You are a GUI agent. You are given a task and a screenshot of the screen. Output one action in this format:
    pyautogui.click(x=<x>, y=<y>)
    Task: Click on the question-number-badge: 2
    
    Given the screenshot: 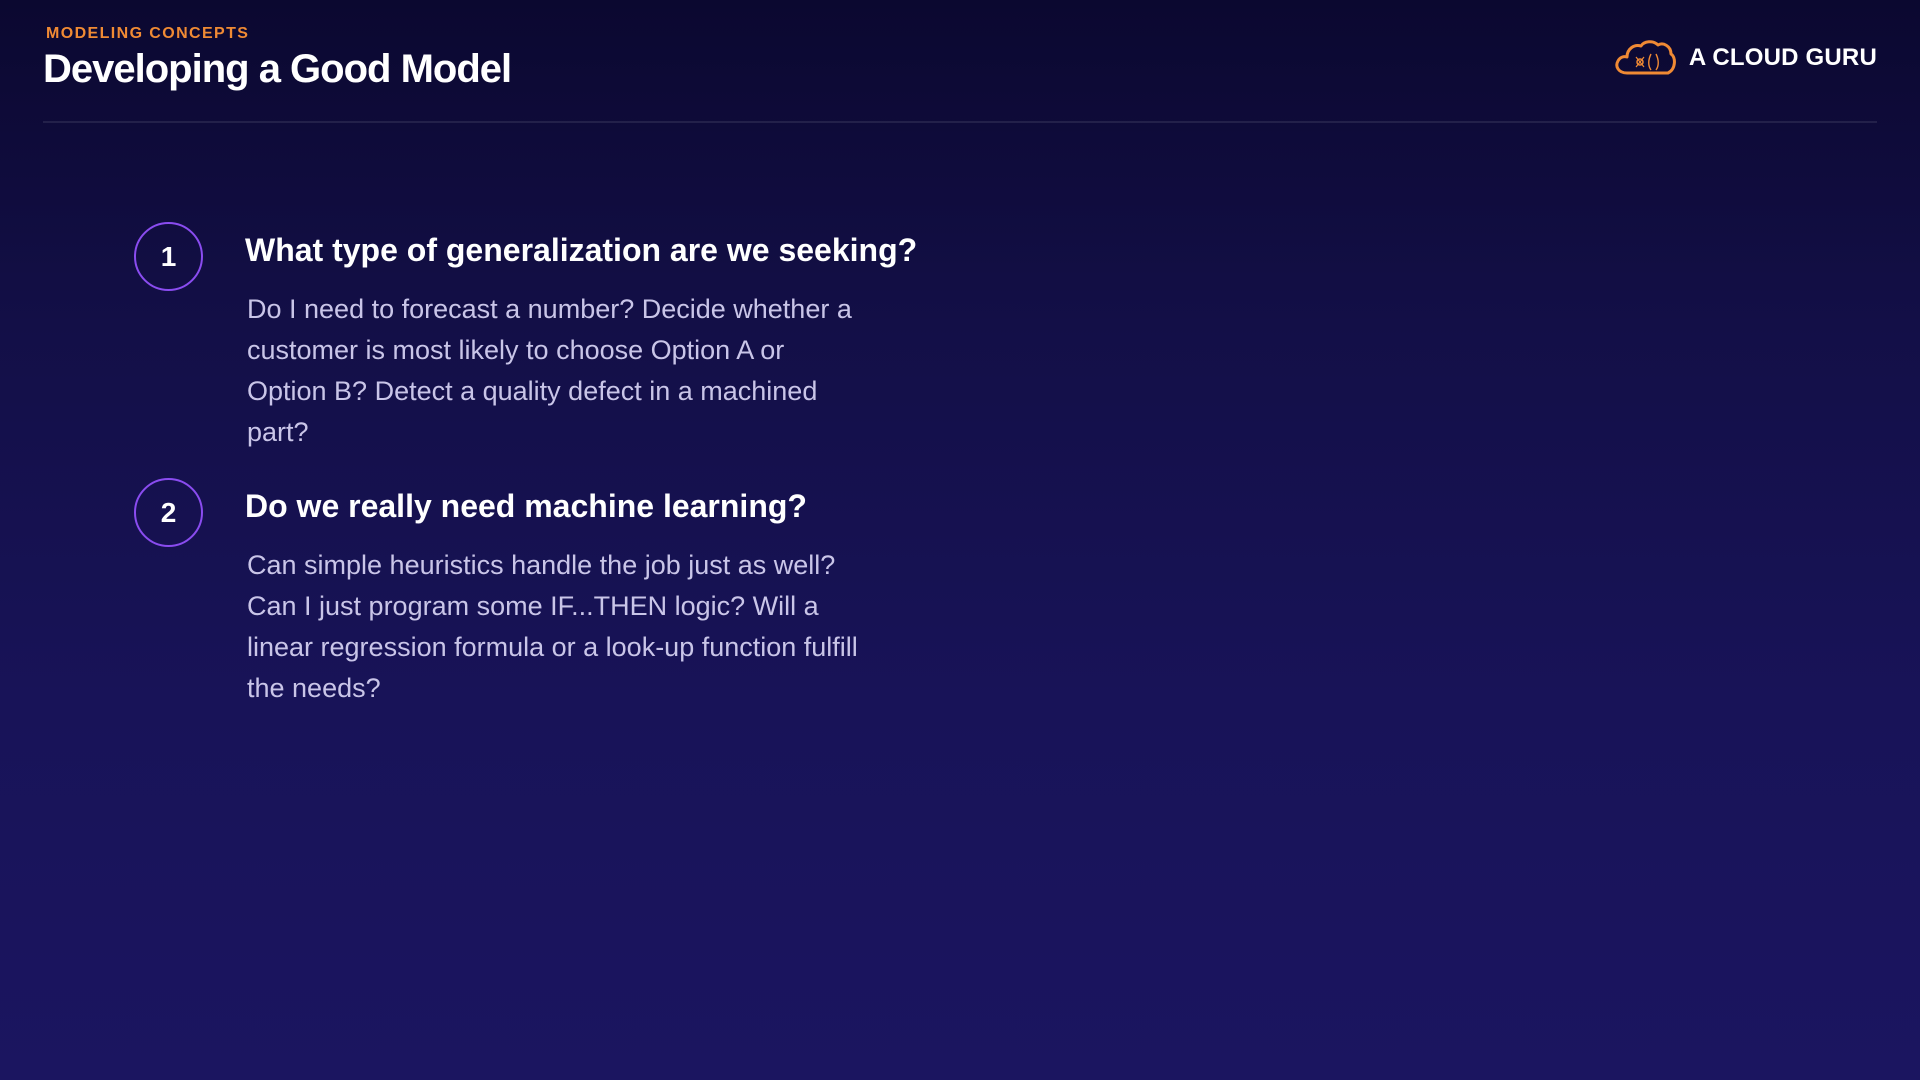 What is the action you would take?
    pyautogui.click(x=168, y=512)
    